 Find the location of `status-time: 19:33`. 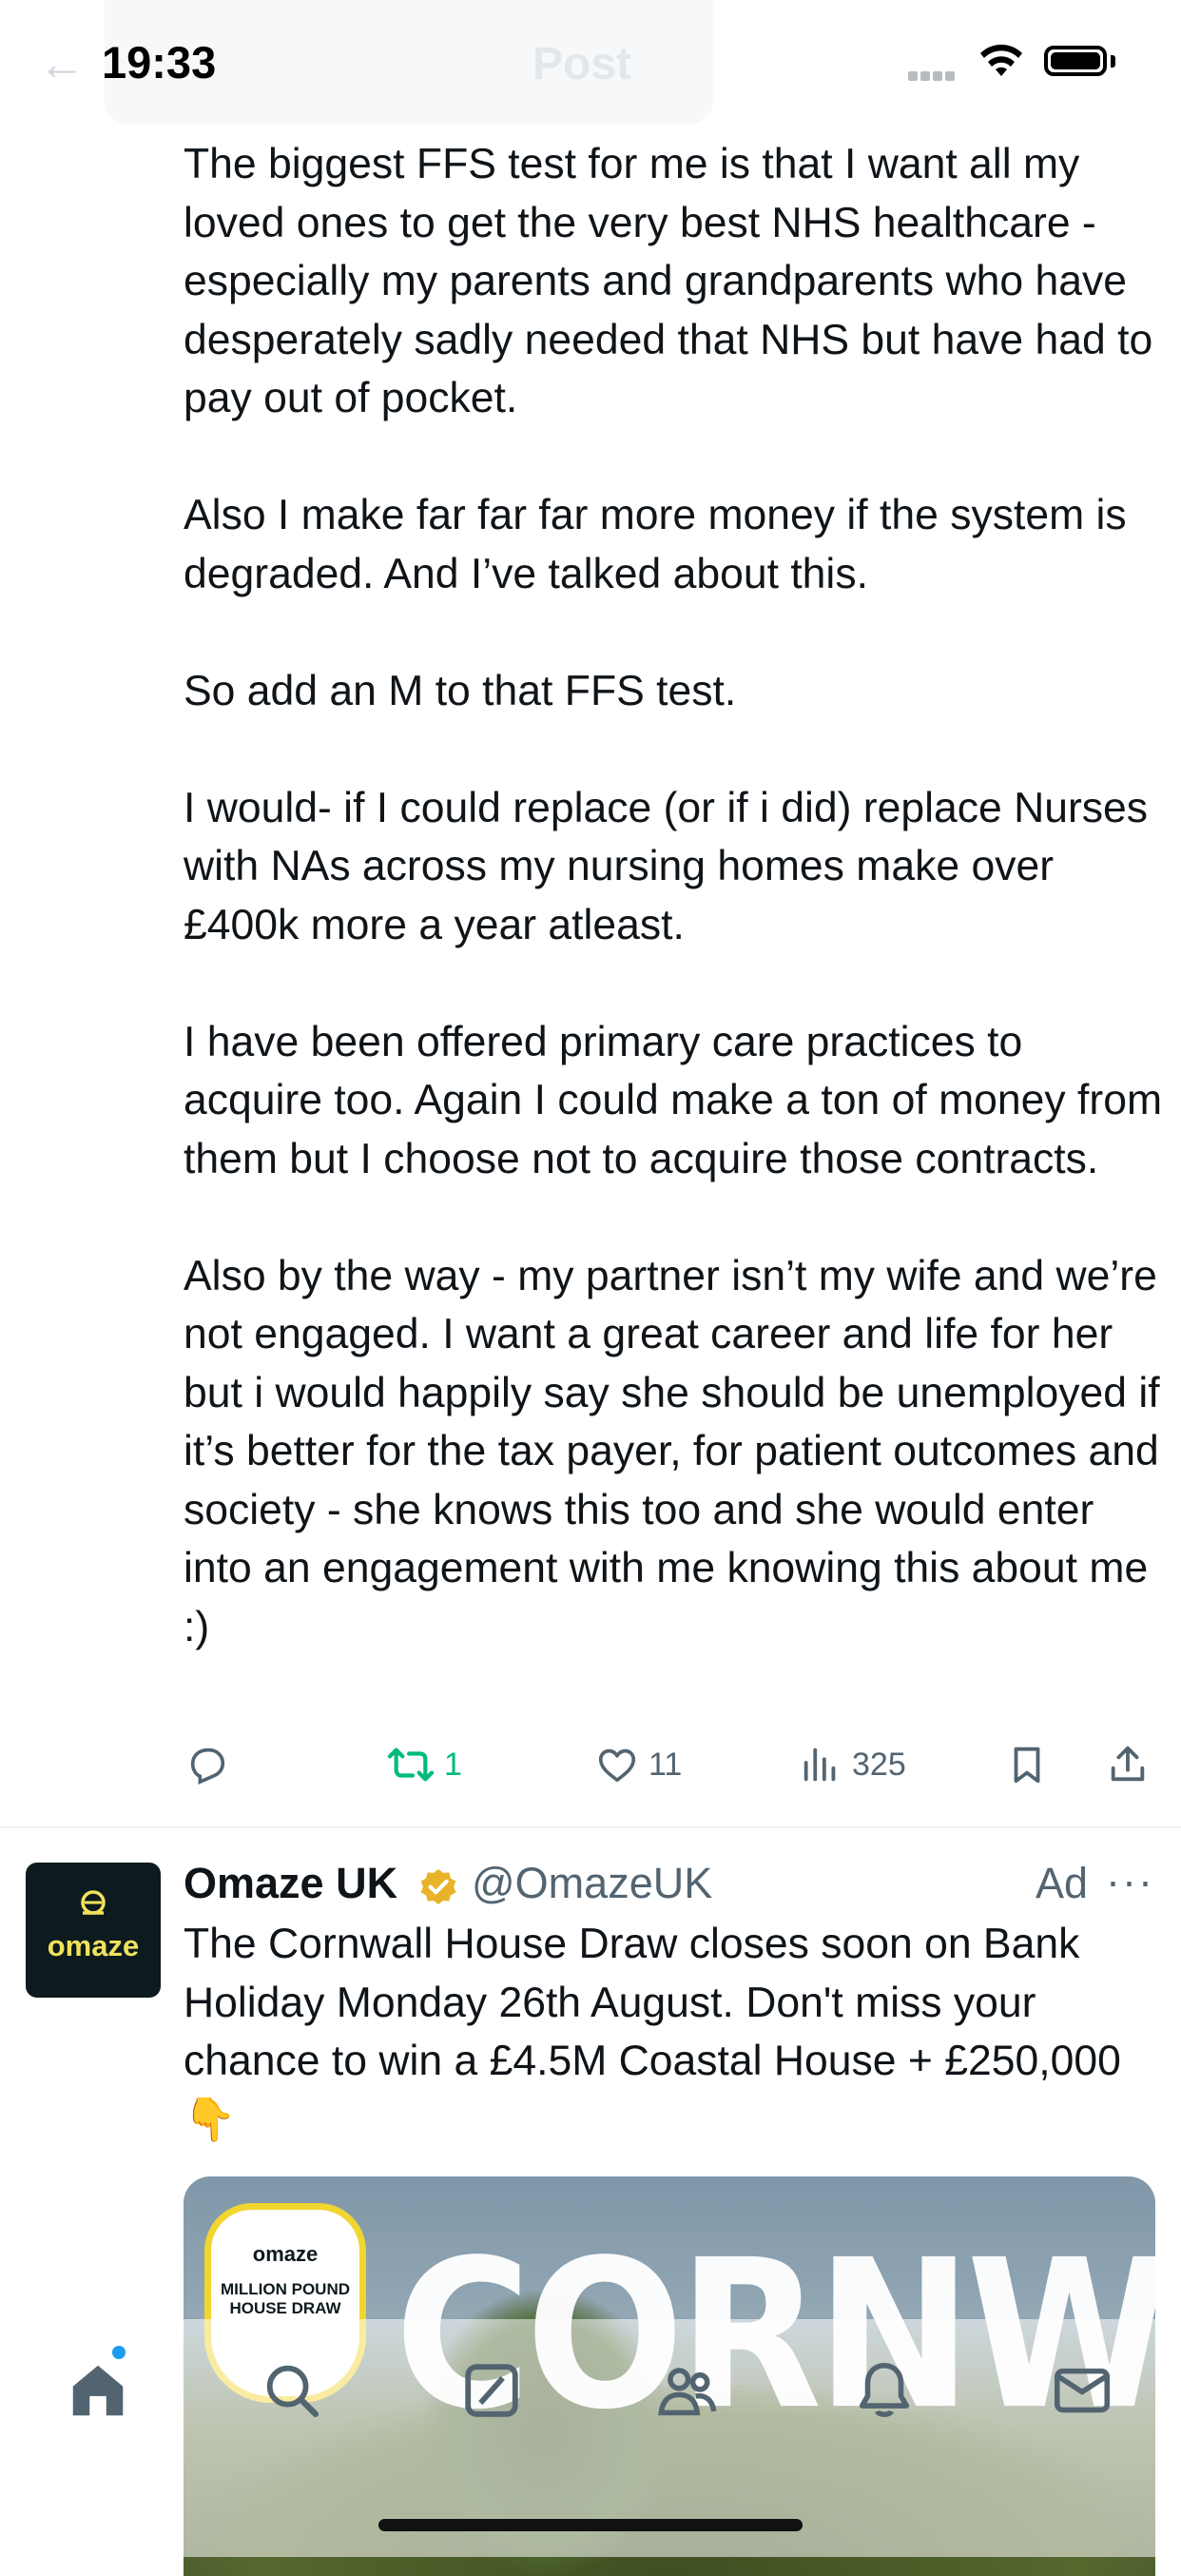

status-time: 19:33 is located at coordinates (159, 62).